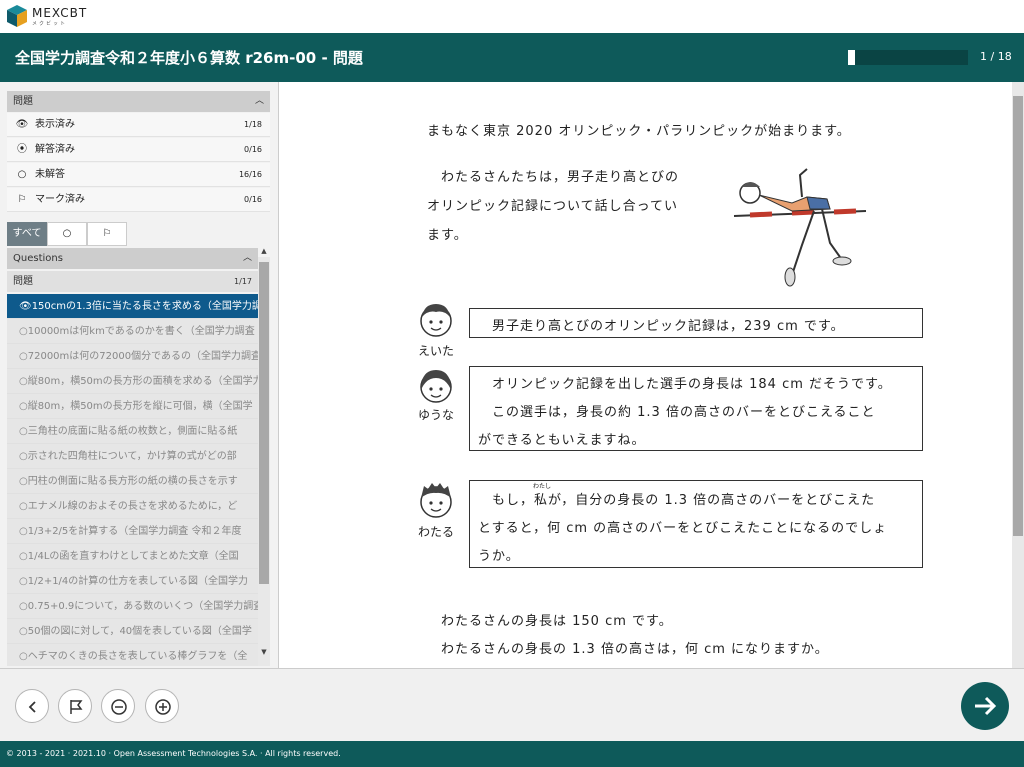 The width and height of the screenshot is (1024, 767). What do you see at coordinates (17, 16) in the screenshot?
I see `logo-cube-icon` at bounding box center [17, 16].